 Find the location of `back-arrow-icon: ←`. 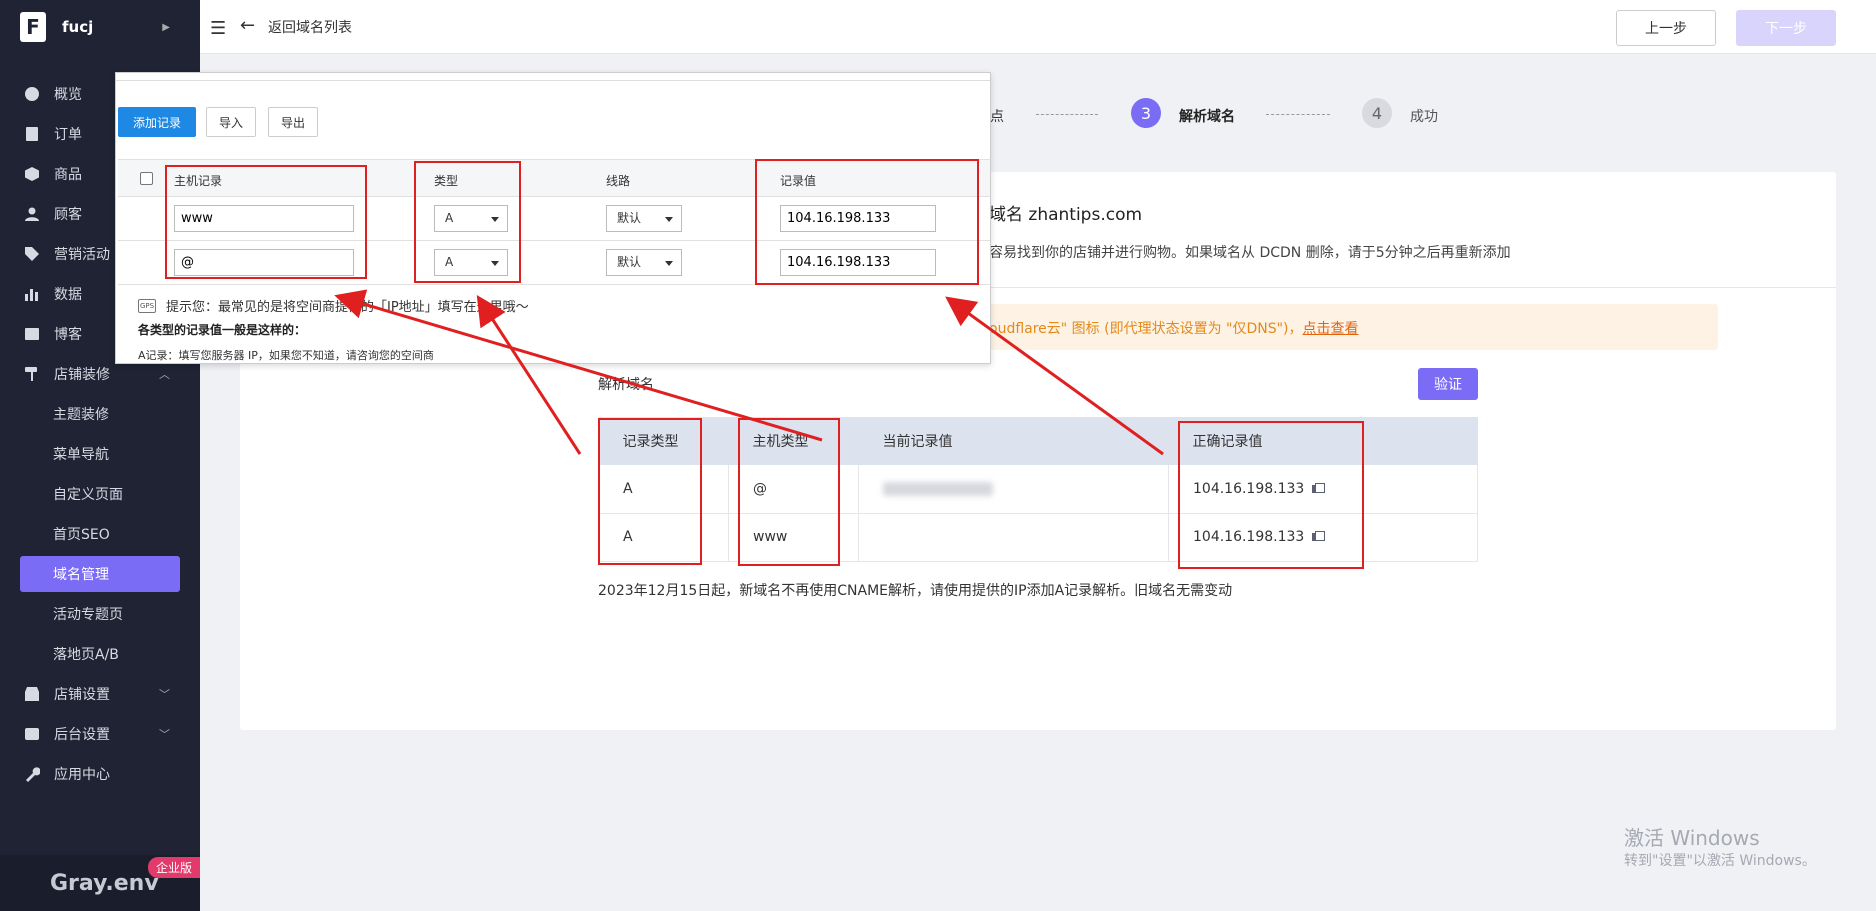

back-arrow-icon: ← is located at coordinates (247, 25).